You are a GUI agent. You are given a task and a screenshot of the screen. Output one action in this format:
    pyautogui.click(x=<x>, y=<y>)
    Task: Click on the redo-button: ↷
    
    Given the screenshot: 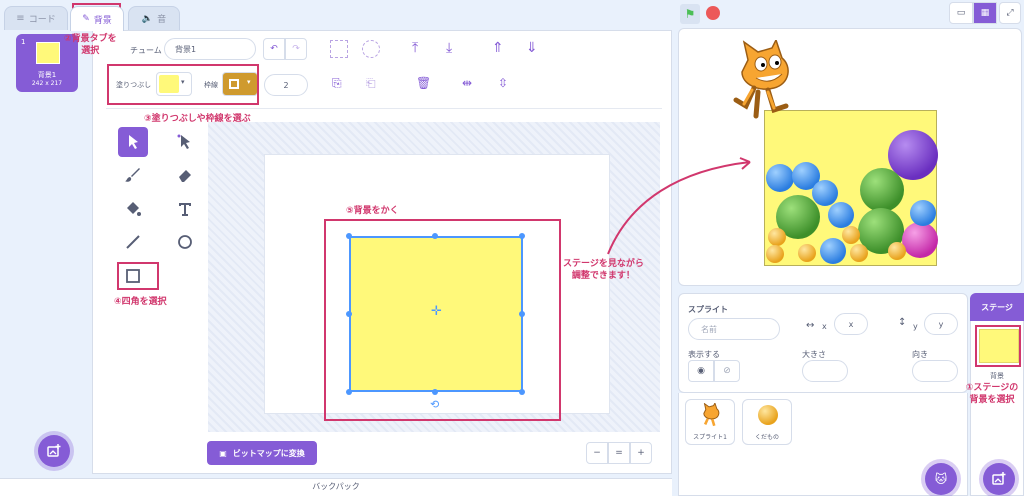 What is the action you would take?
    pyautogui.click(x=296, y=49)
    